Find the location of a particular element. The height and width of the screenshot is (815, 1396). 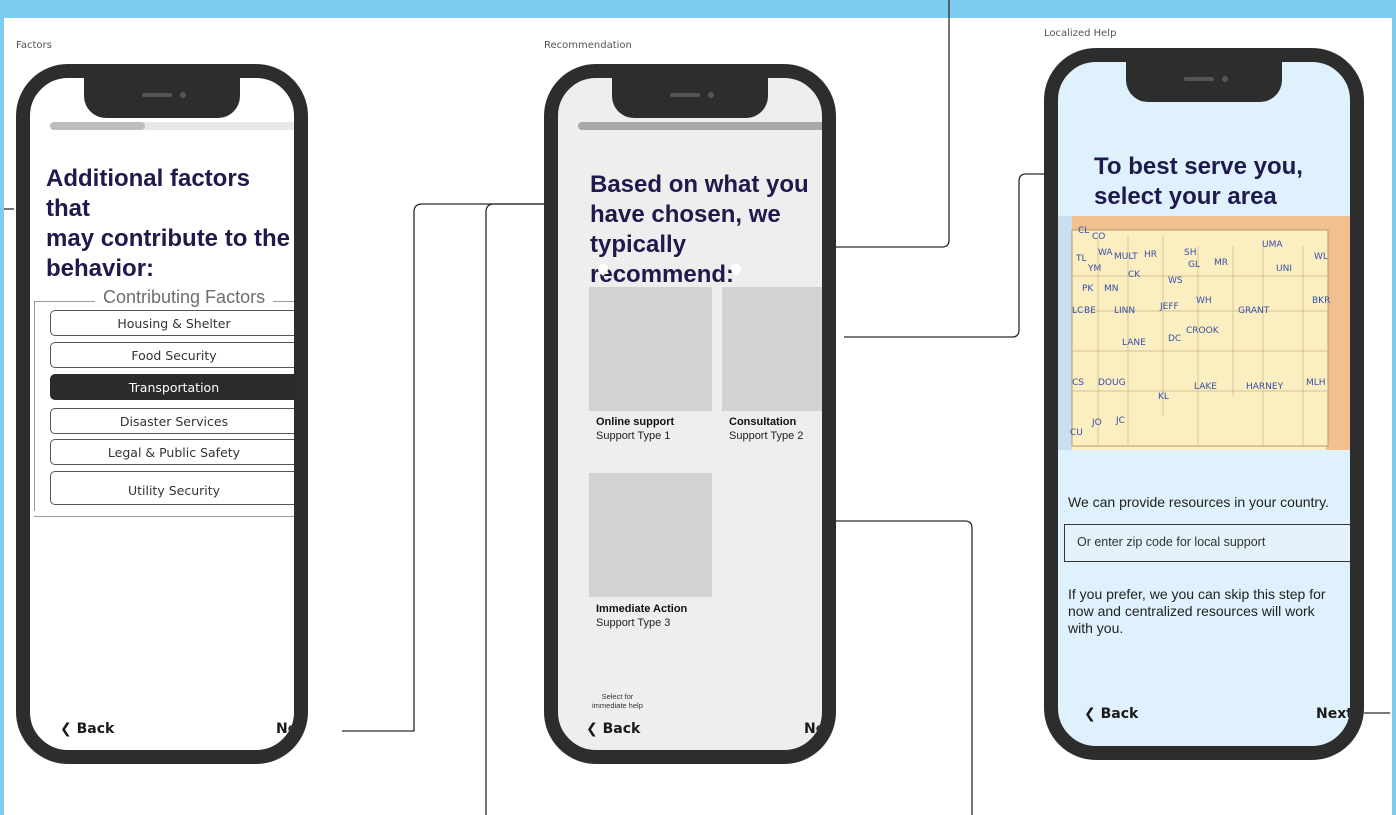

zip-code-input is located at coordinates (1207, 542).